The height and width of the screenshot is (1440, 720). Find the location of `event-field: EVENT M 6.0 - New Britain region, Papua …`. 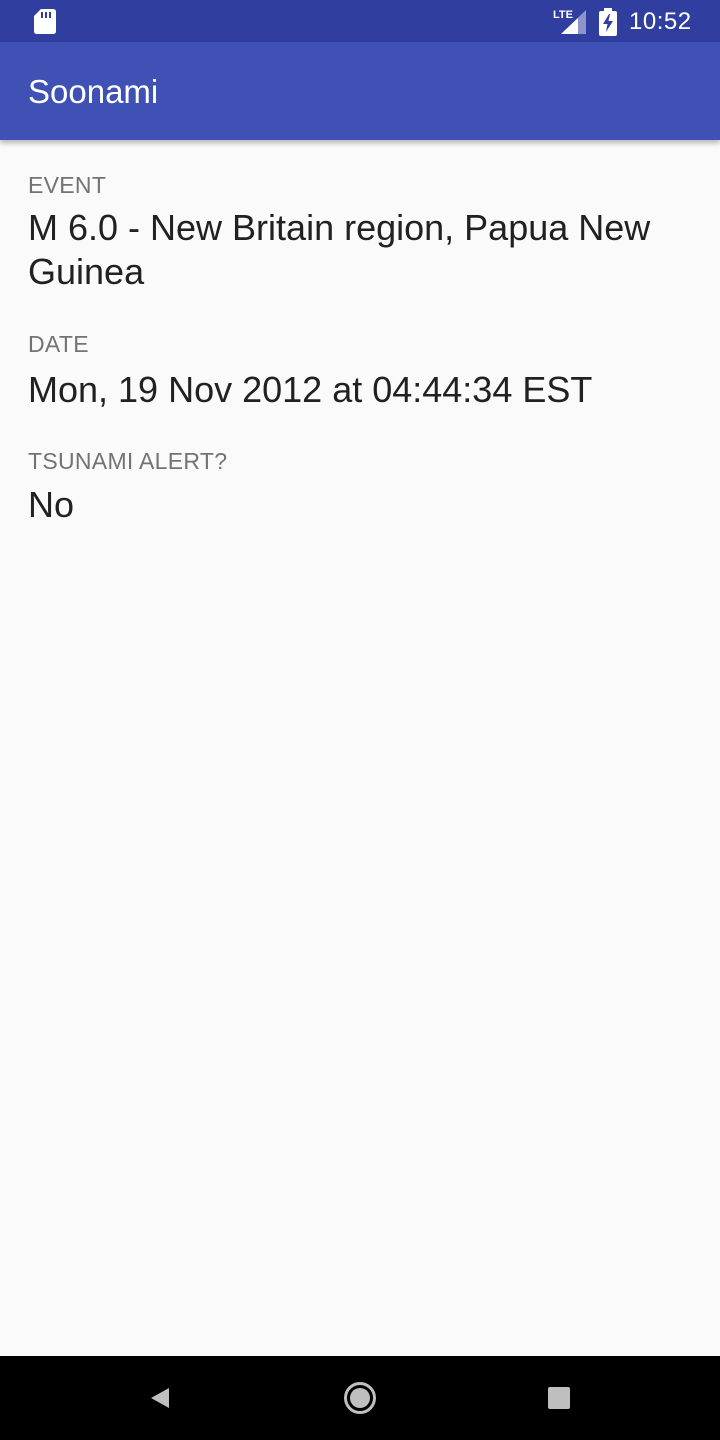

event-field: EVENT M 6.0 - New Britain region, Papua … is located at coordinates (360, 232).